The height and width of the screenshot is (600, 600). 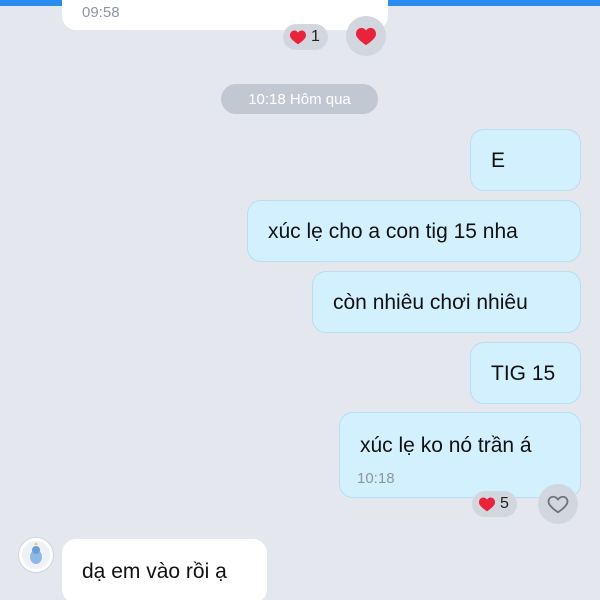 I want to click on avatar-image, so click(x=36, y=555).